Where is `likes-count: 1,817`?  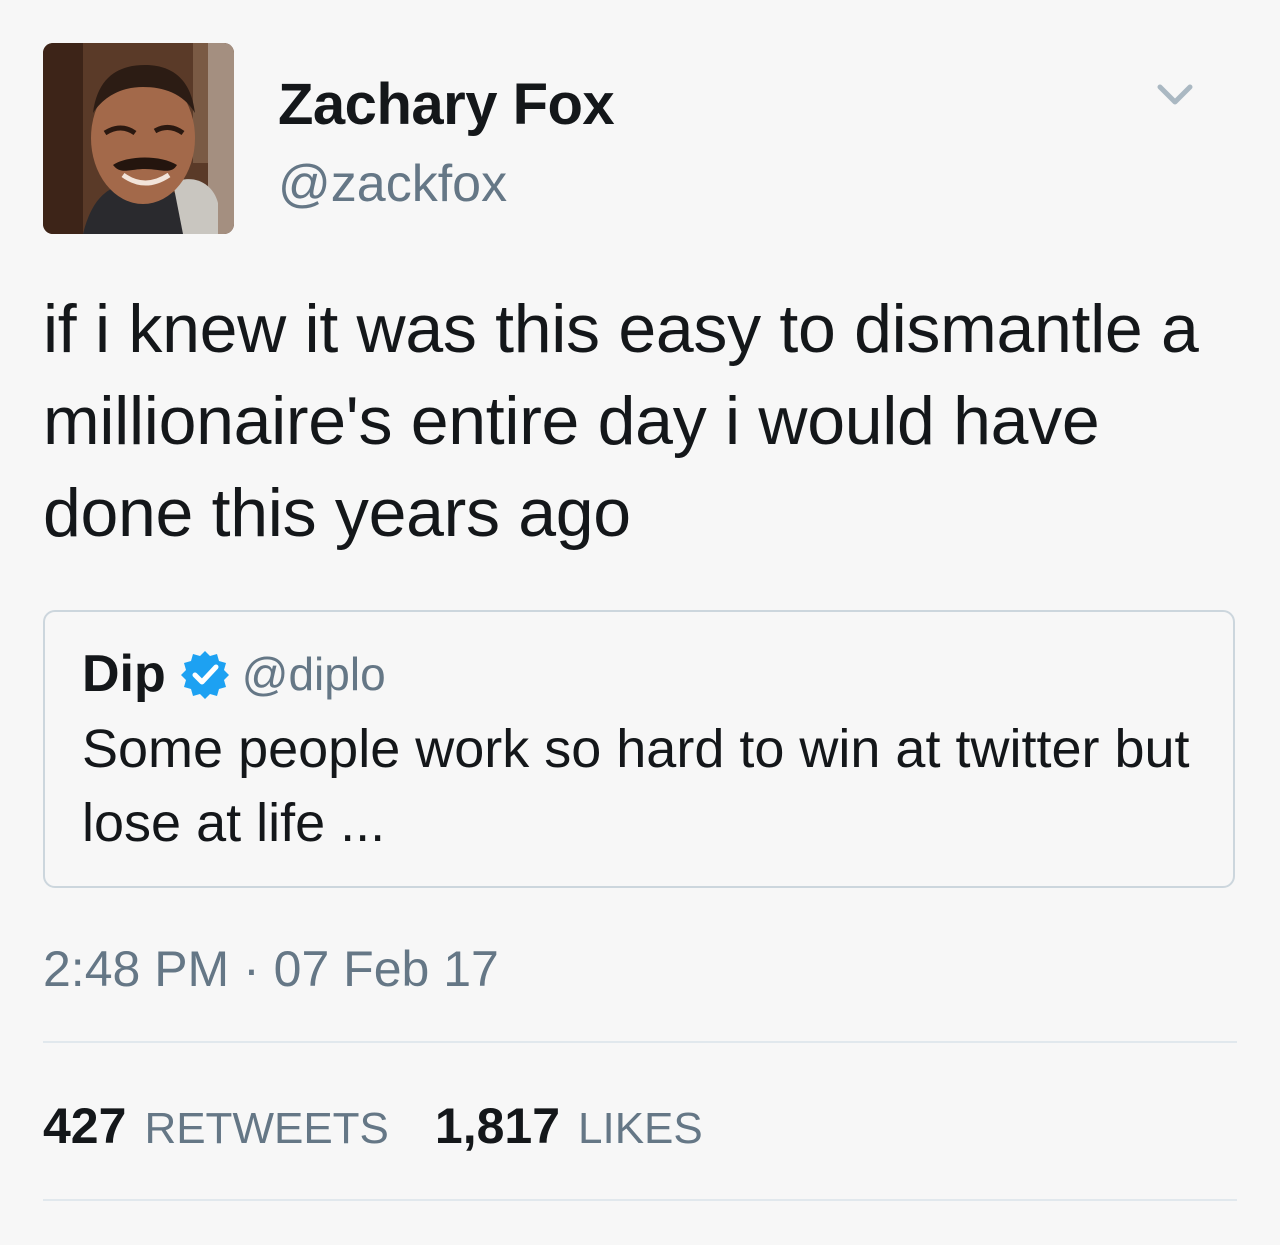
likes-count: 1,817 is located at coordinates (497, 1126).